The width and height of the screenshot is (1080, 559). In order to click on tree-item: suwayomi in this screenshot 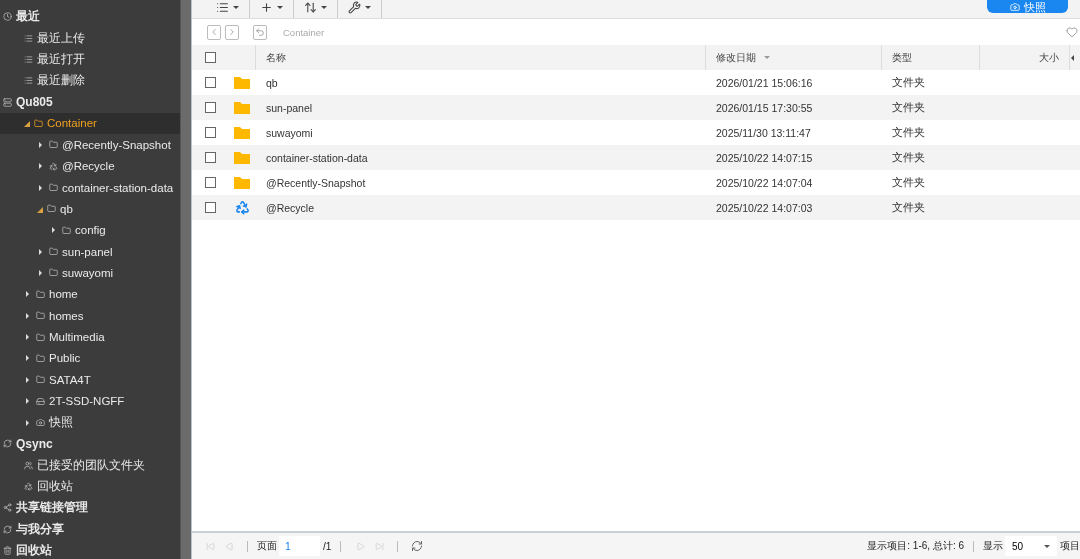, I will do `click(90, 273)`.